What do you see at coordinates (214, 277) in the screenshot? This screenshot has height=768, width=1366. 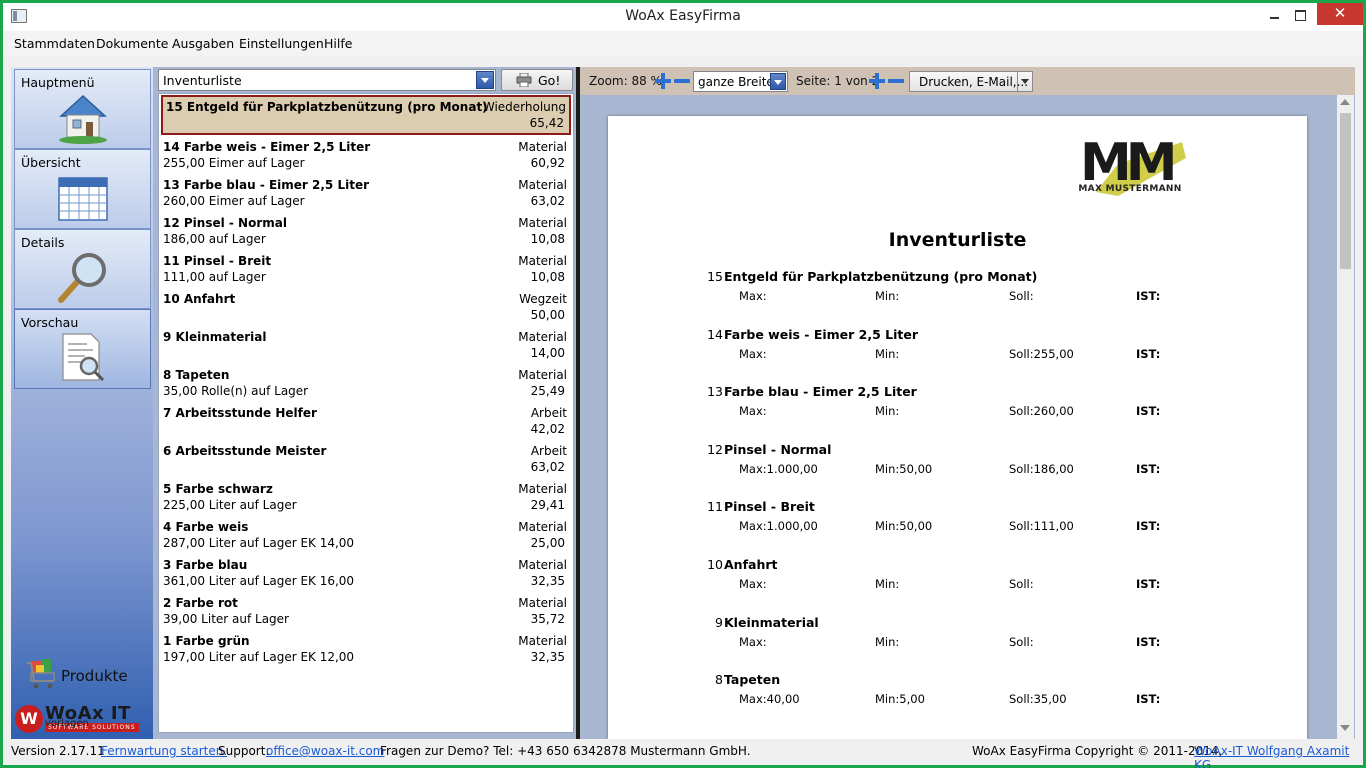 I see `item-stock: 111,00 auf Lager` at bounding box center [214, 277].